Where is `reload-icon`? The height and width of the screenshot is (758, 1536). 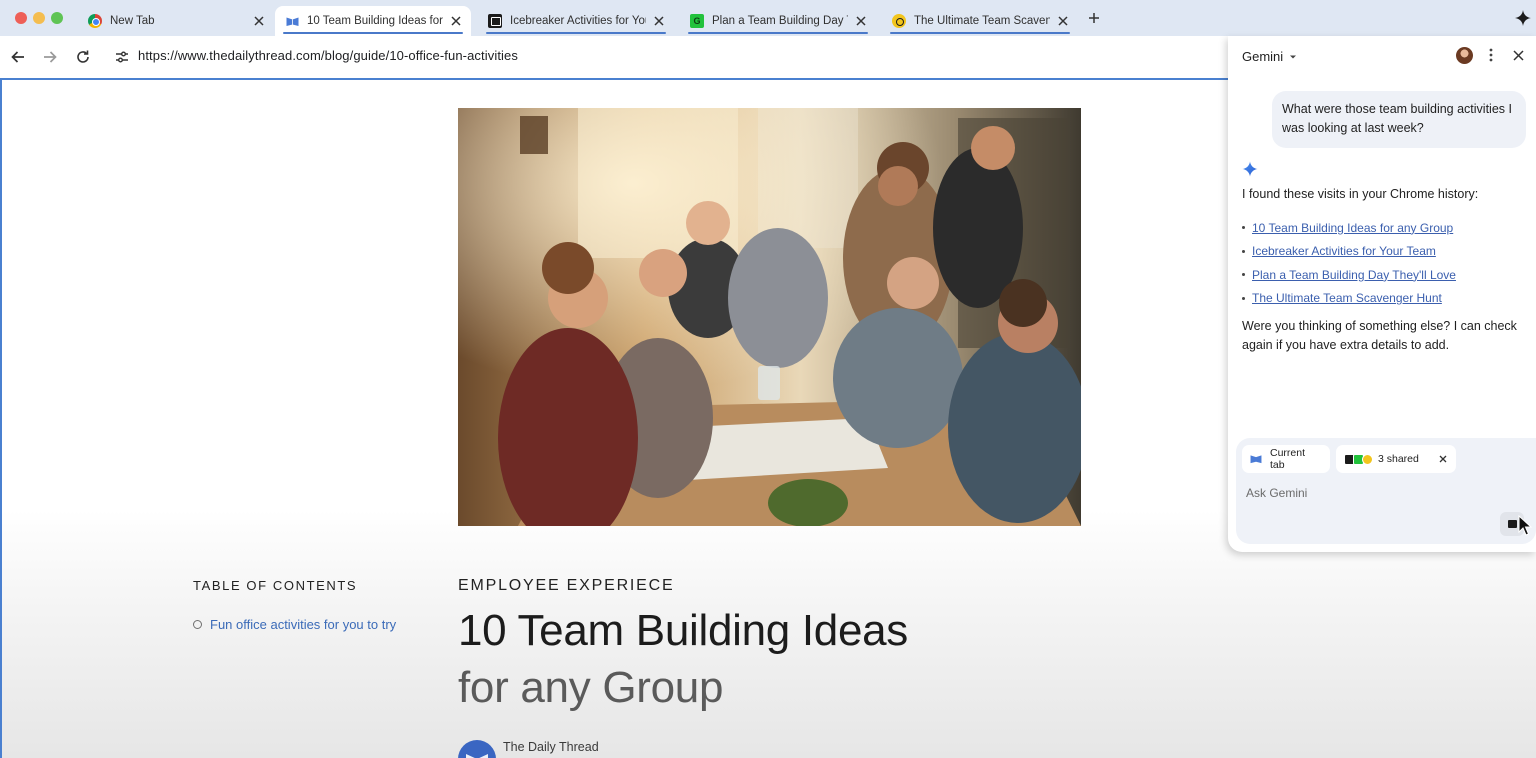 reload-icon is located at coordinates (83, 56).